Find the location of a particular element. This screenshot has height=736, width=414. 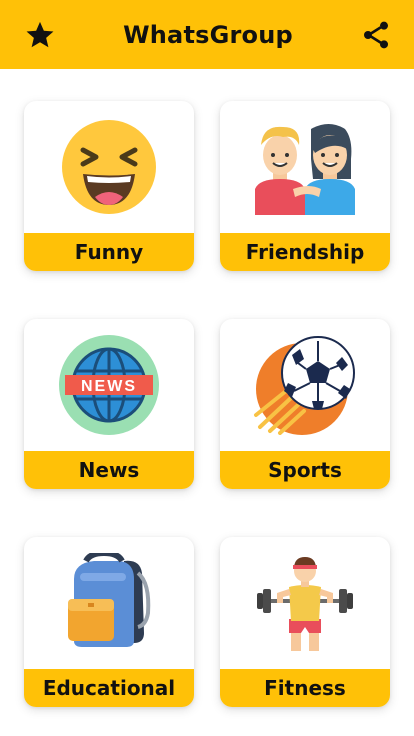

laughing-face-icon is located at coordinates (109, 167).